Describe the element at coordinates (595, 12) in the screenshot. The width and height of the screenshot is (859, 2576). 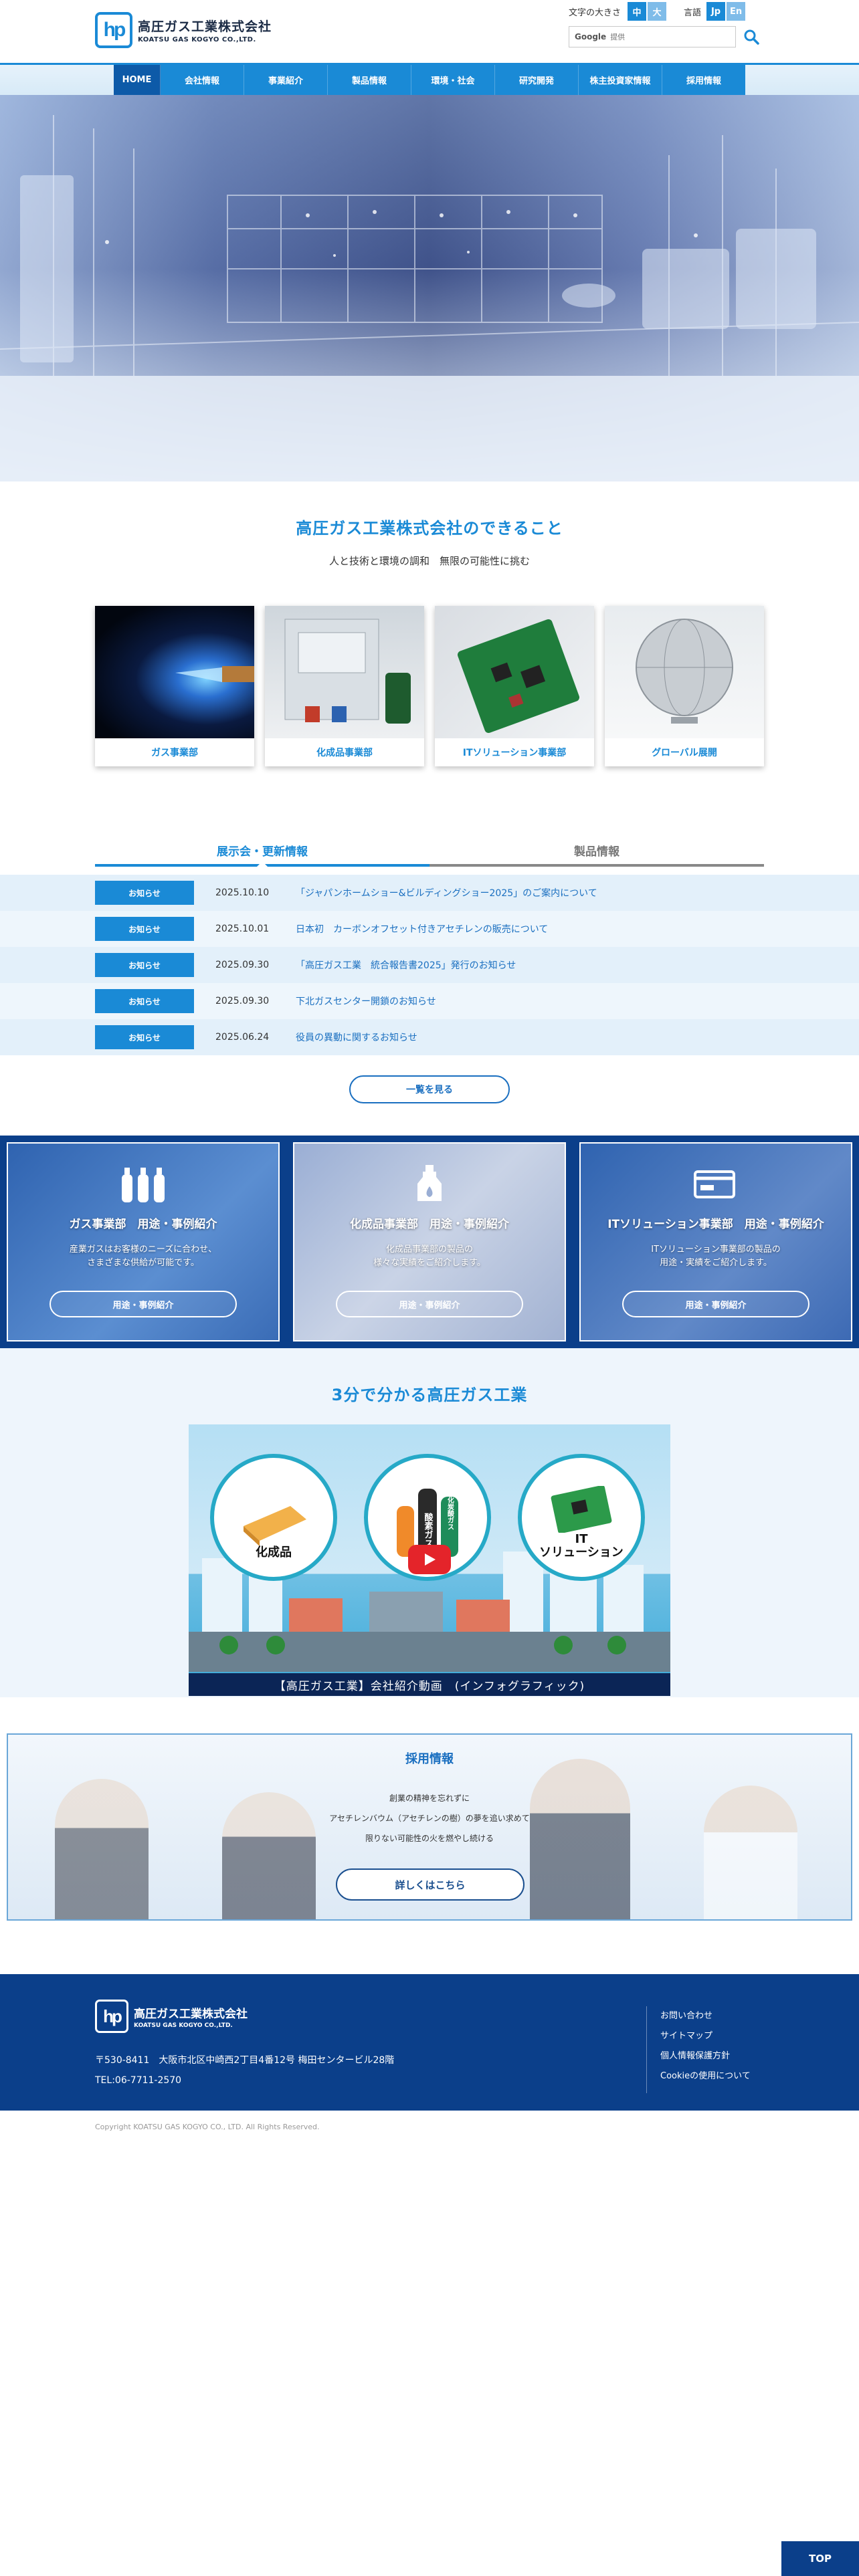
I see `font-size-label: 文字の大きさ` at that location.